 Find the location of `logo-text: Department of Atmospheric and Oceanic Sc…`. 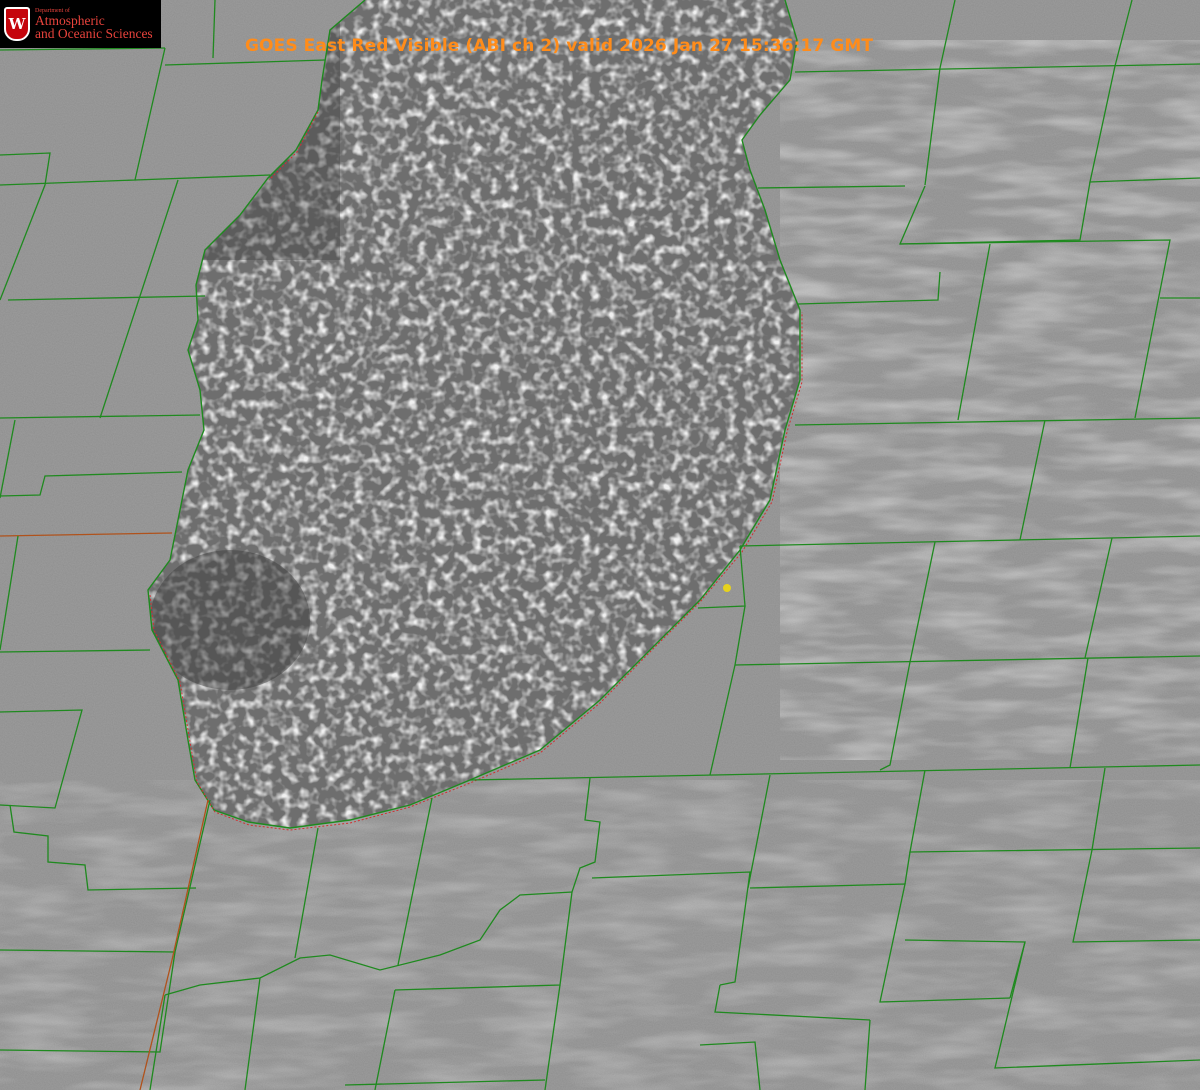

logo-text: Department of Atmospheric and Oceanic Sc… is located at coordinates (94, 24).